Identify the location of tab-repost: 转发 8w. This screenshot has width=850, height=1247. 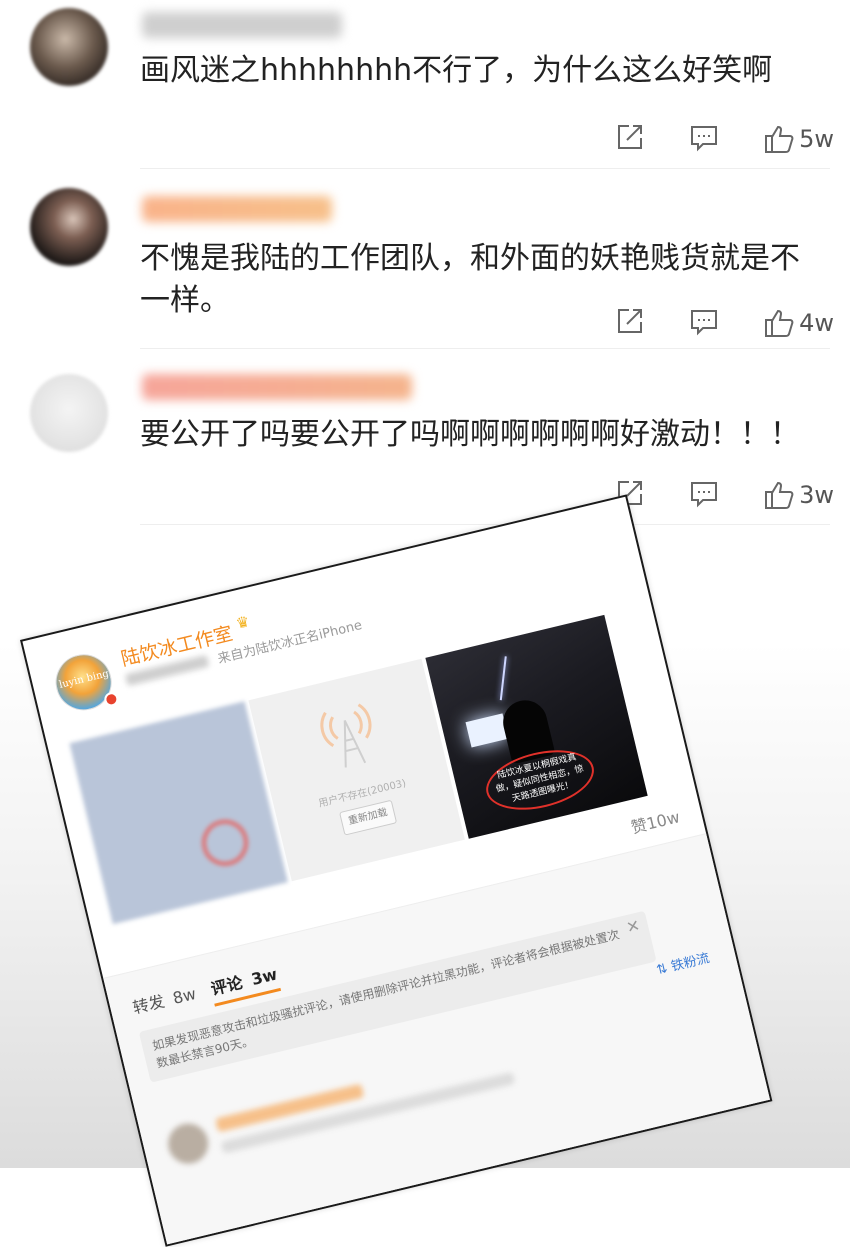
(164, 999).